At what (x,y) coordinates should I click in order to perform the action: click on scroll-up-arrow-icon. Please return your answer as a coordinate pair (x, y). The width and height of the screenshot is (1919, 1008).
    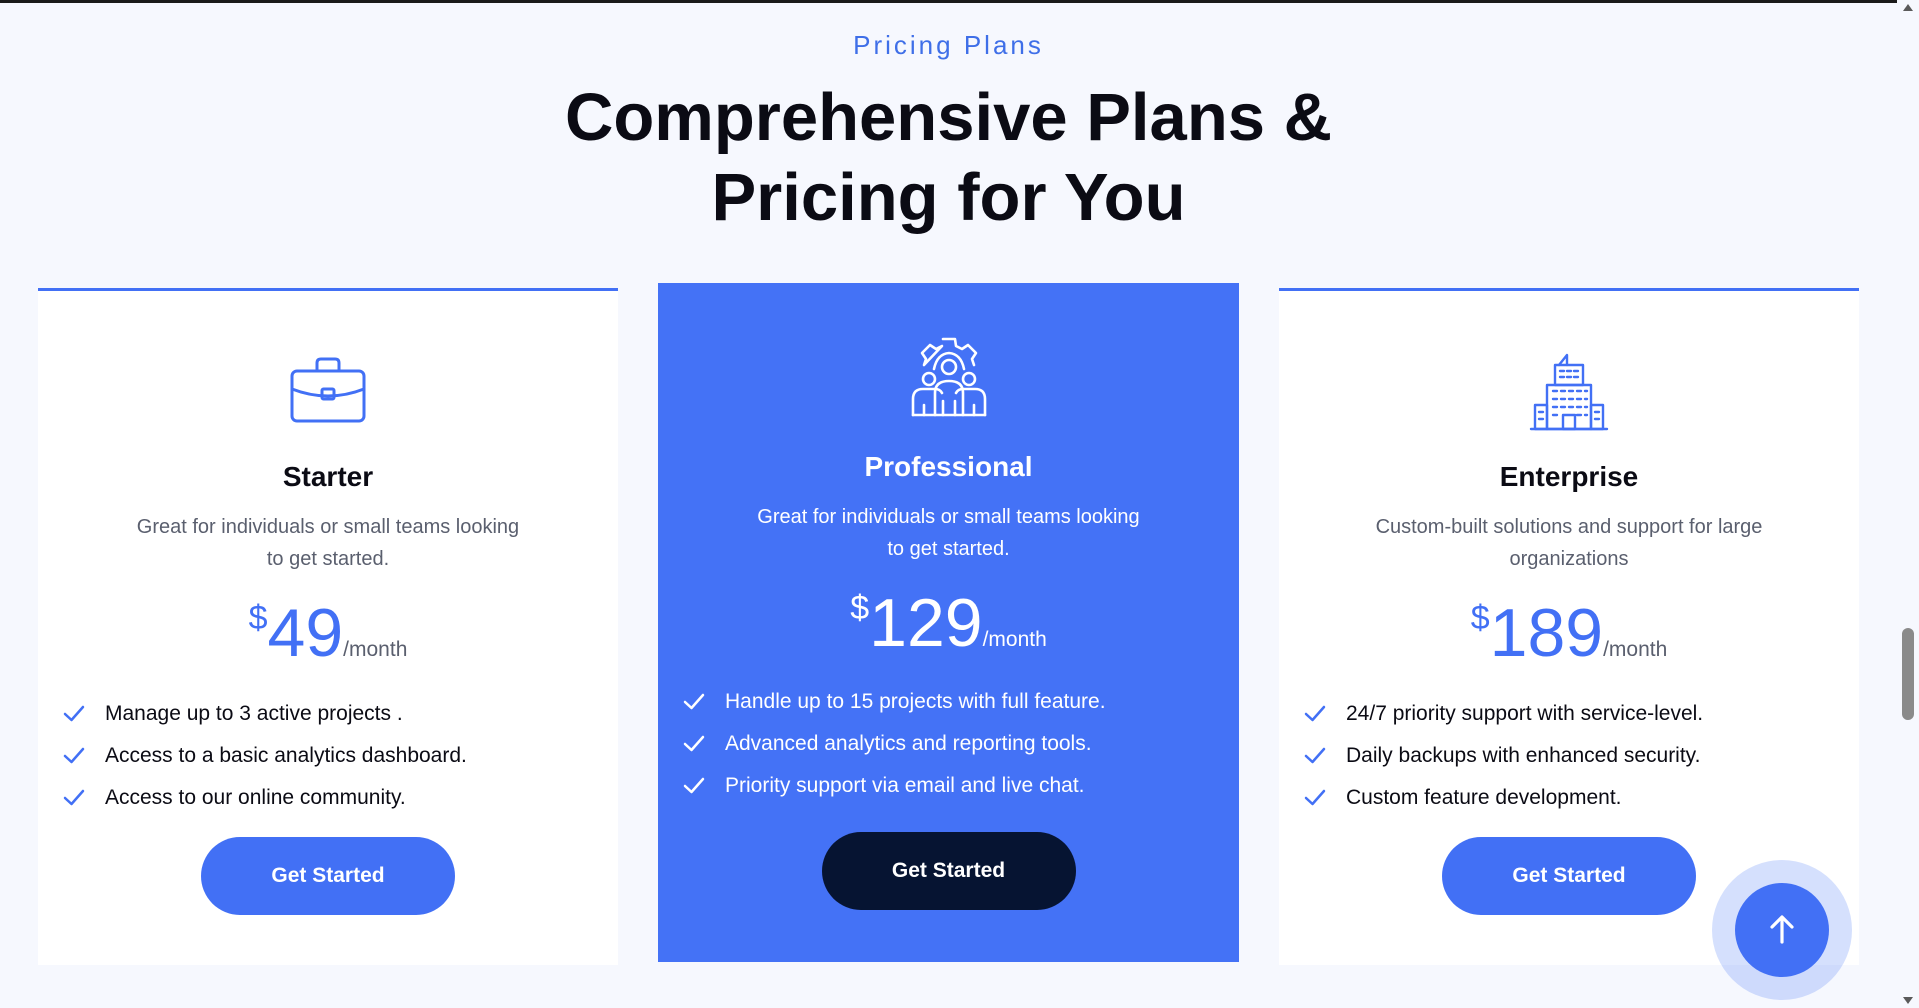
    Looking at the image, I should click on (1908, 7).